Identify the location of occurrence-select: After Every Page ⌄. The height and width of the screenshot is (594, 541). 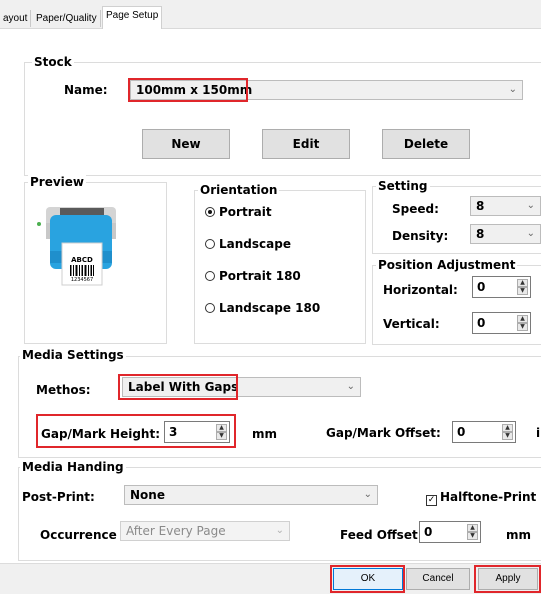
(205, 531).